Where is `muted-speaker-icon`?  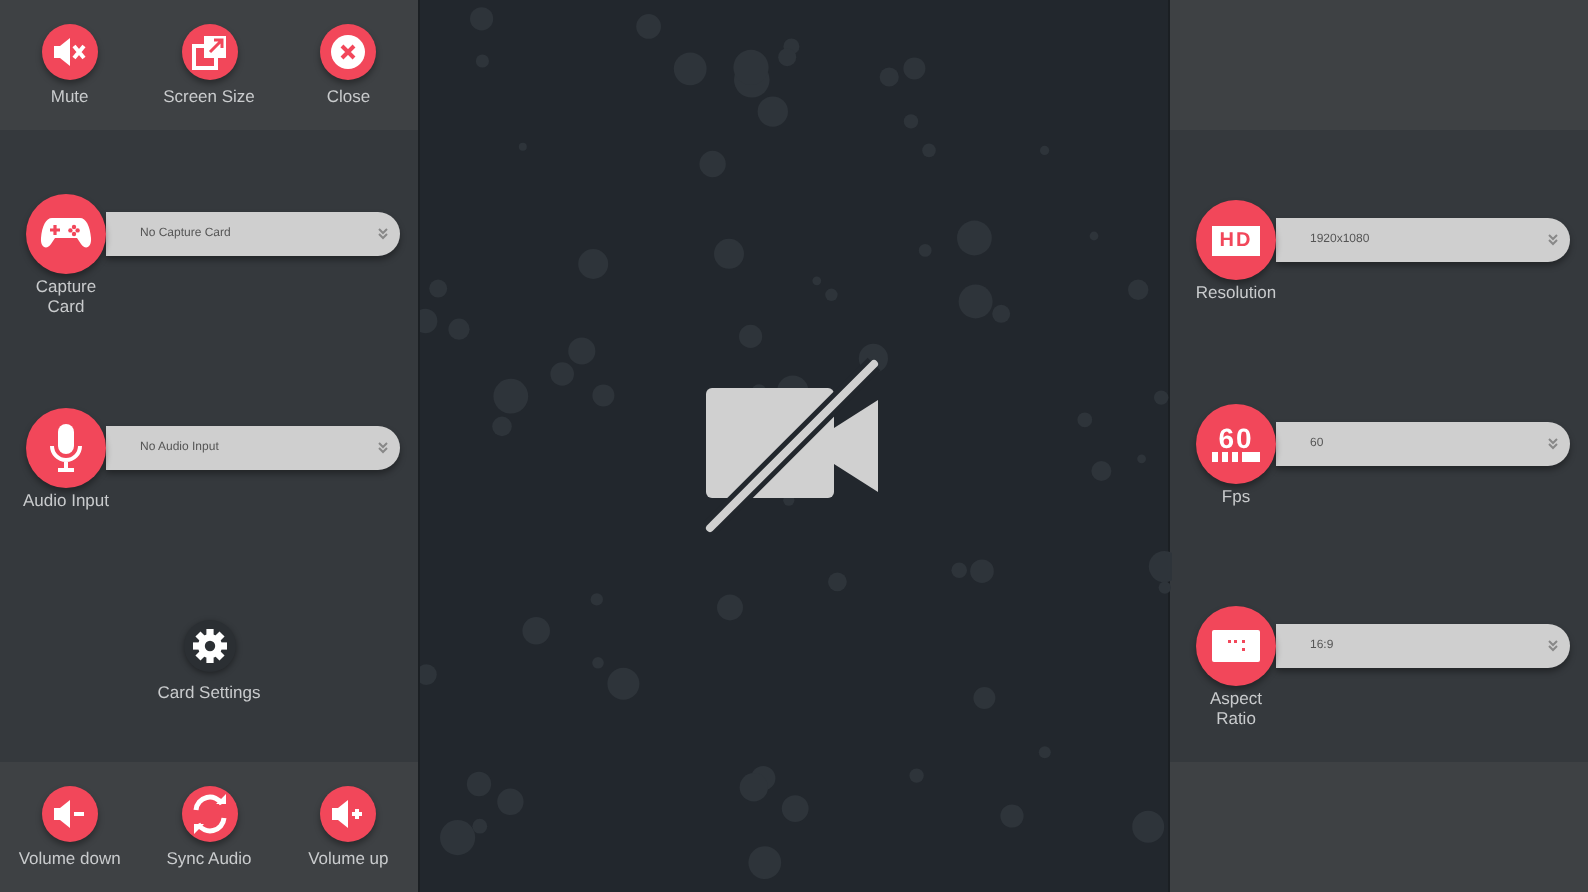
muted-speaker-icon is located at coordinates (69, 52).